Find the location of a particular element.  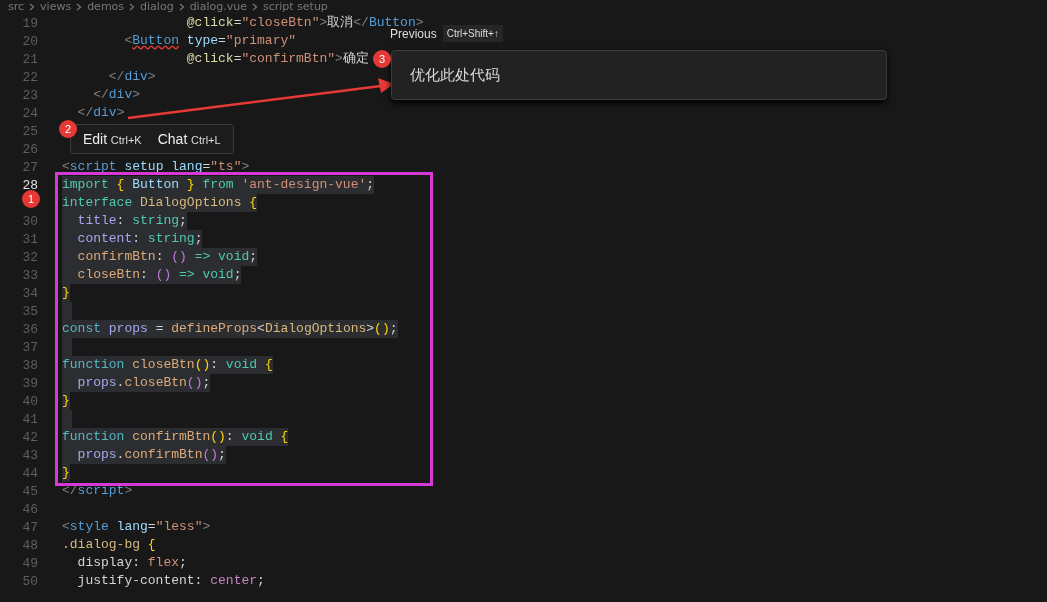

breadcrumb-item: dialog is located at coordinates (157, 7).